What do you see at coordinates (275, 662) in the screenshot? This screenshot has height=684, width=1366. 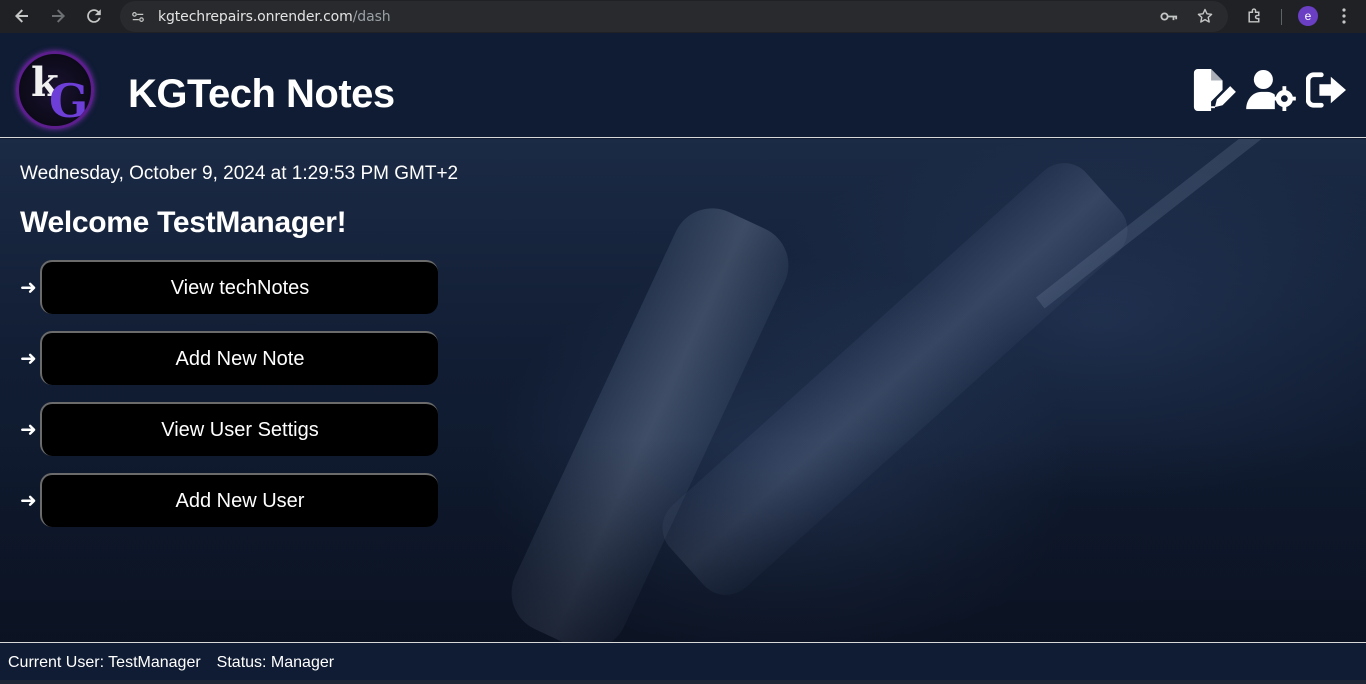 I see `status-text: Status: Manager` at bounding box center [275, 662].